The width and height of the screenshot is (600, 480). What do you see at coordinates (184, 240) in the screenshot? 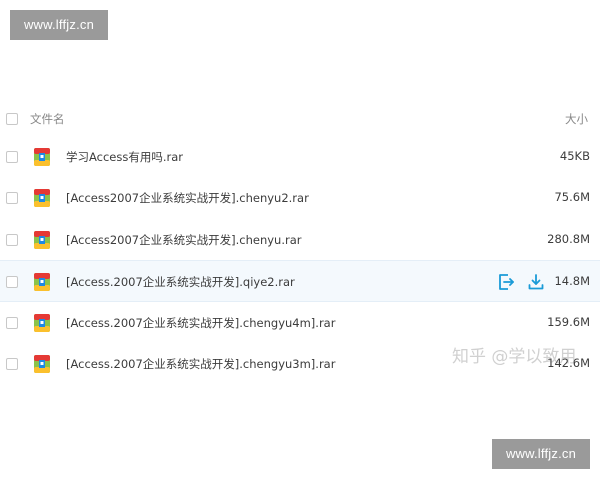
I see `file-name: [Access2007企业系统实战开发].chenyu.rar` at bounding box center [184, 240].